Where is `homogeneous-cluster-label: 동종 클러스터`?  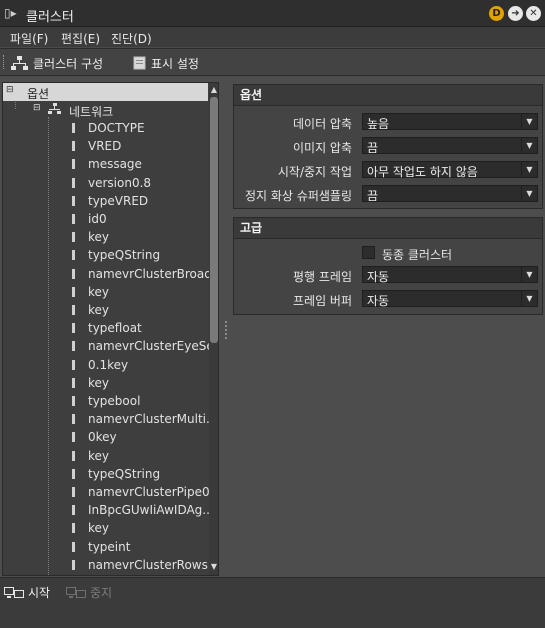
homogeneous-cluster-label: 동종 클러스터 is located at coordinates (417, 254).